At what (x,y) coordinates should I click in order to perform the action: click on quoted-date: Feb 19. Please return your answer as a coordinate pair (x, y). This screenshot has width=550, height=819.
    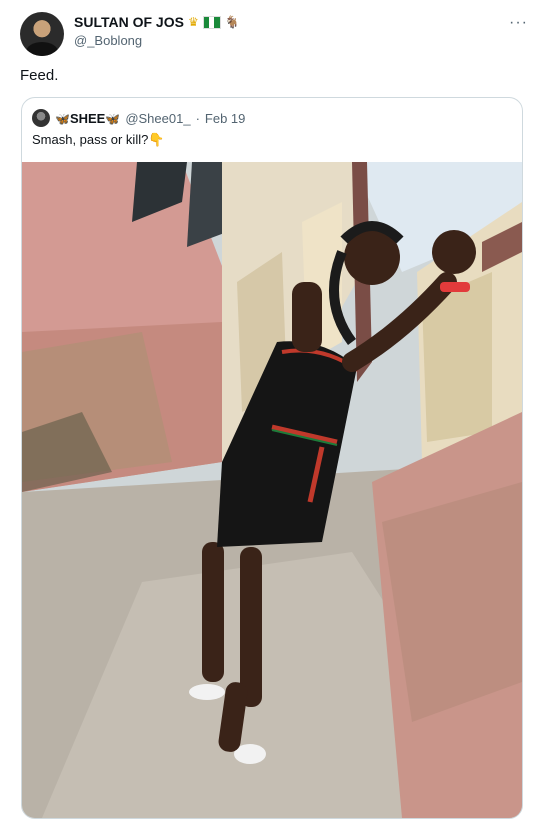
    Looking at the image, I should click on (225, 118).